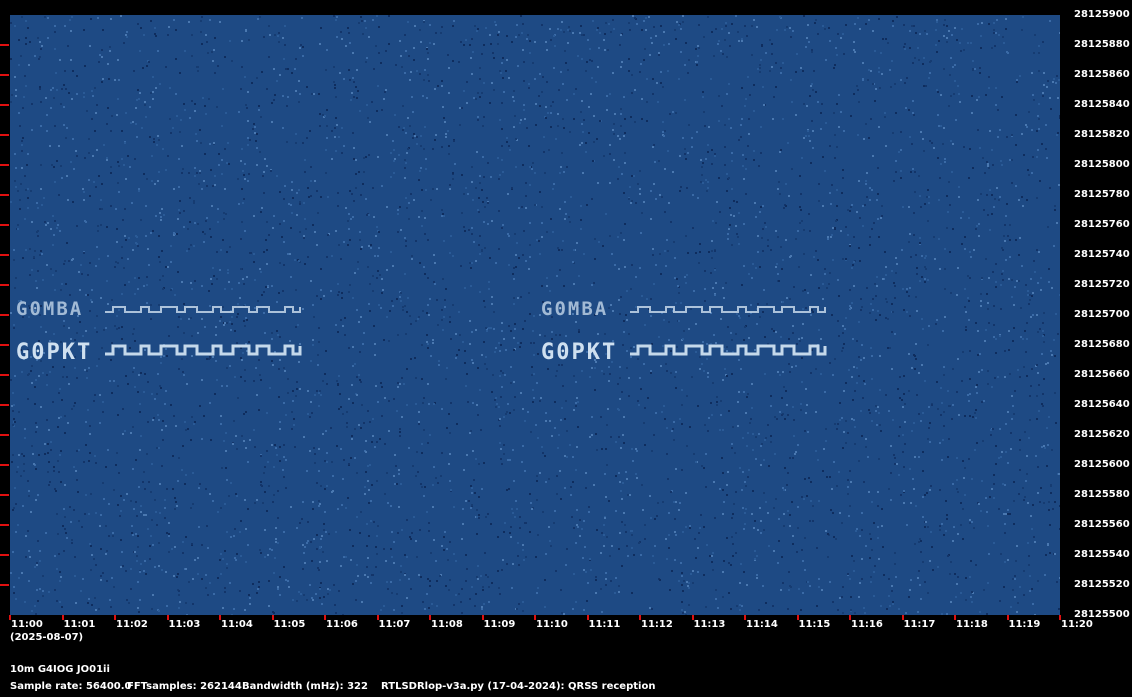 The image size is (1132, 697). Describe the element at coordinates (394, 624) in the screenshot. I see `time-tick-label: 11:07` at that location.